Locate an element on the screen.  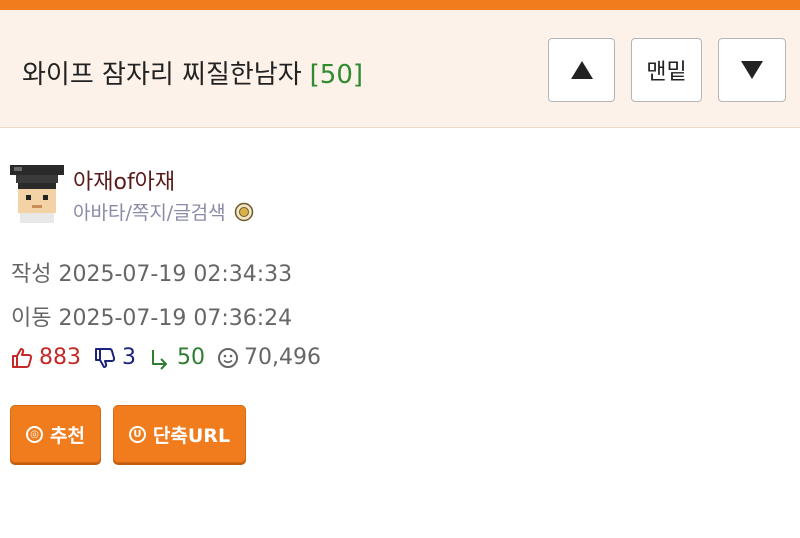
dislike-stat: 3 is located at coordinates (114, 357).